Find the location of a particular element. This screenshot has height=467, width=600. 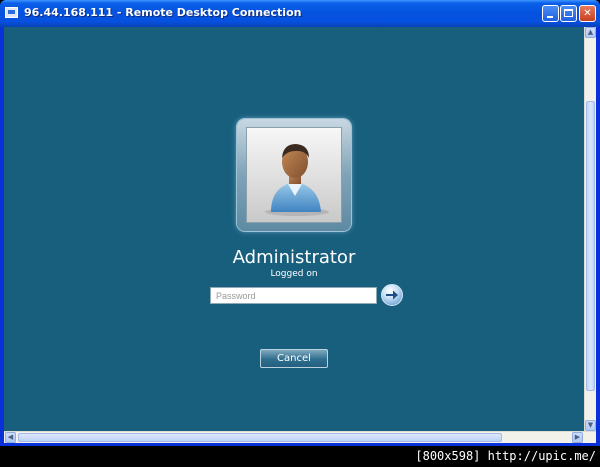

user-avatar is located at coordinates (294, 175).